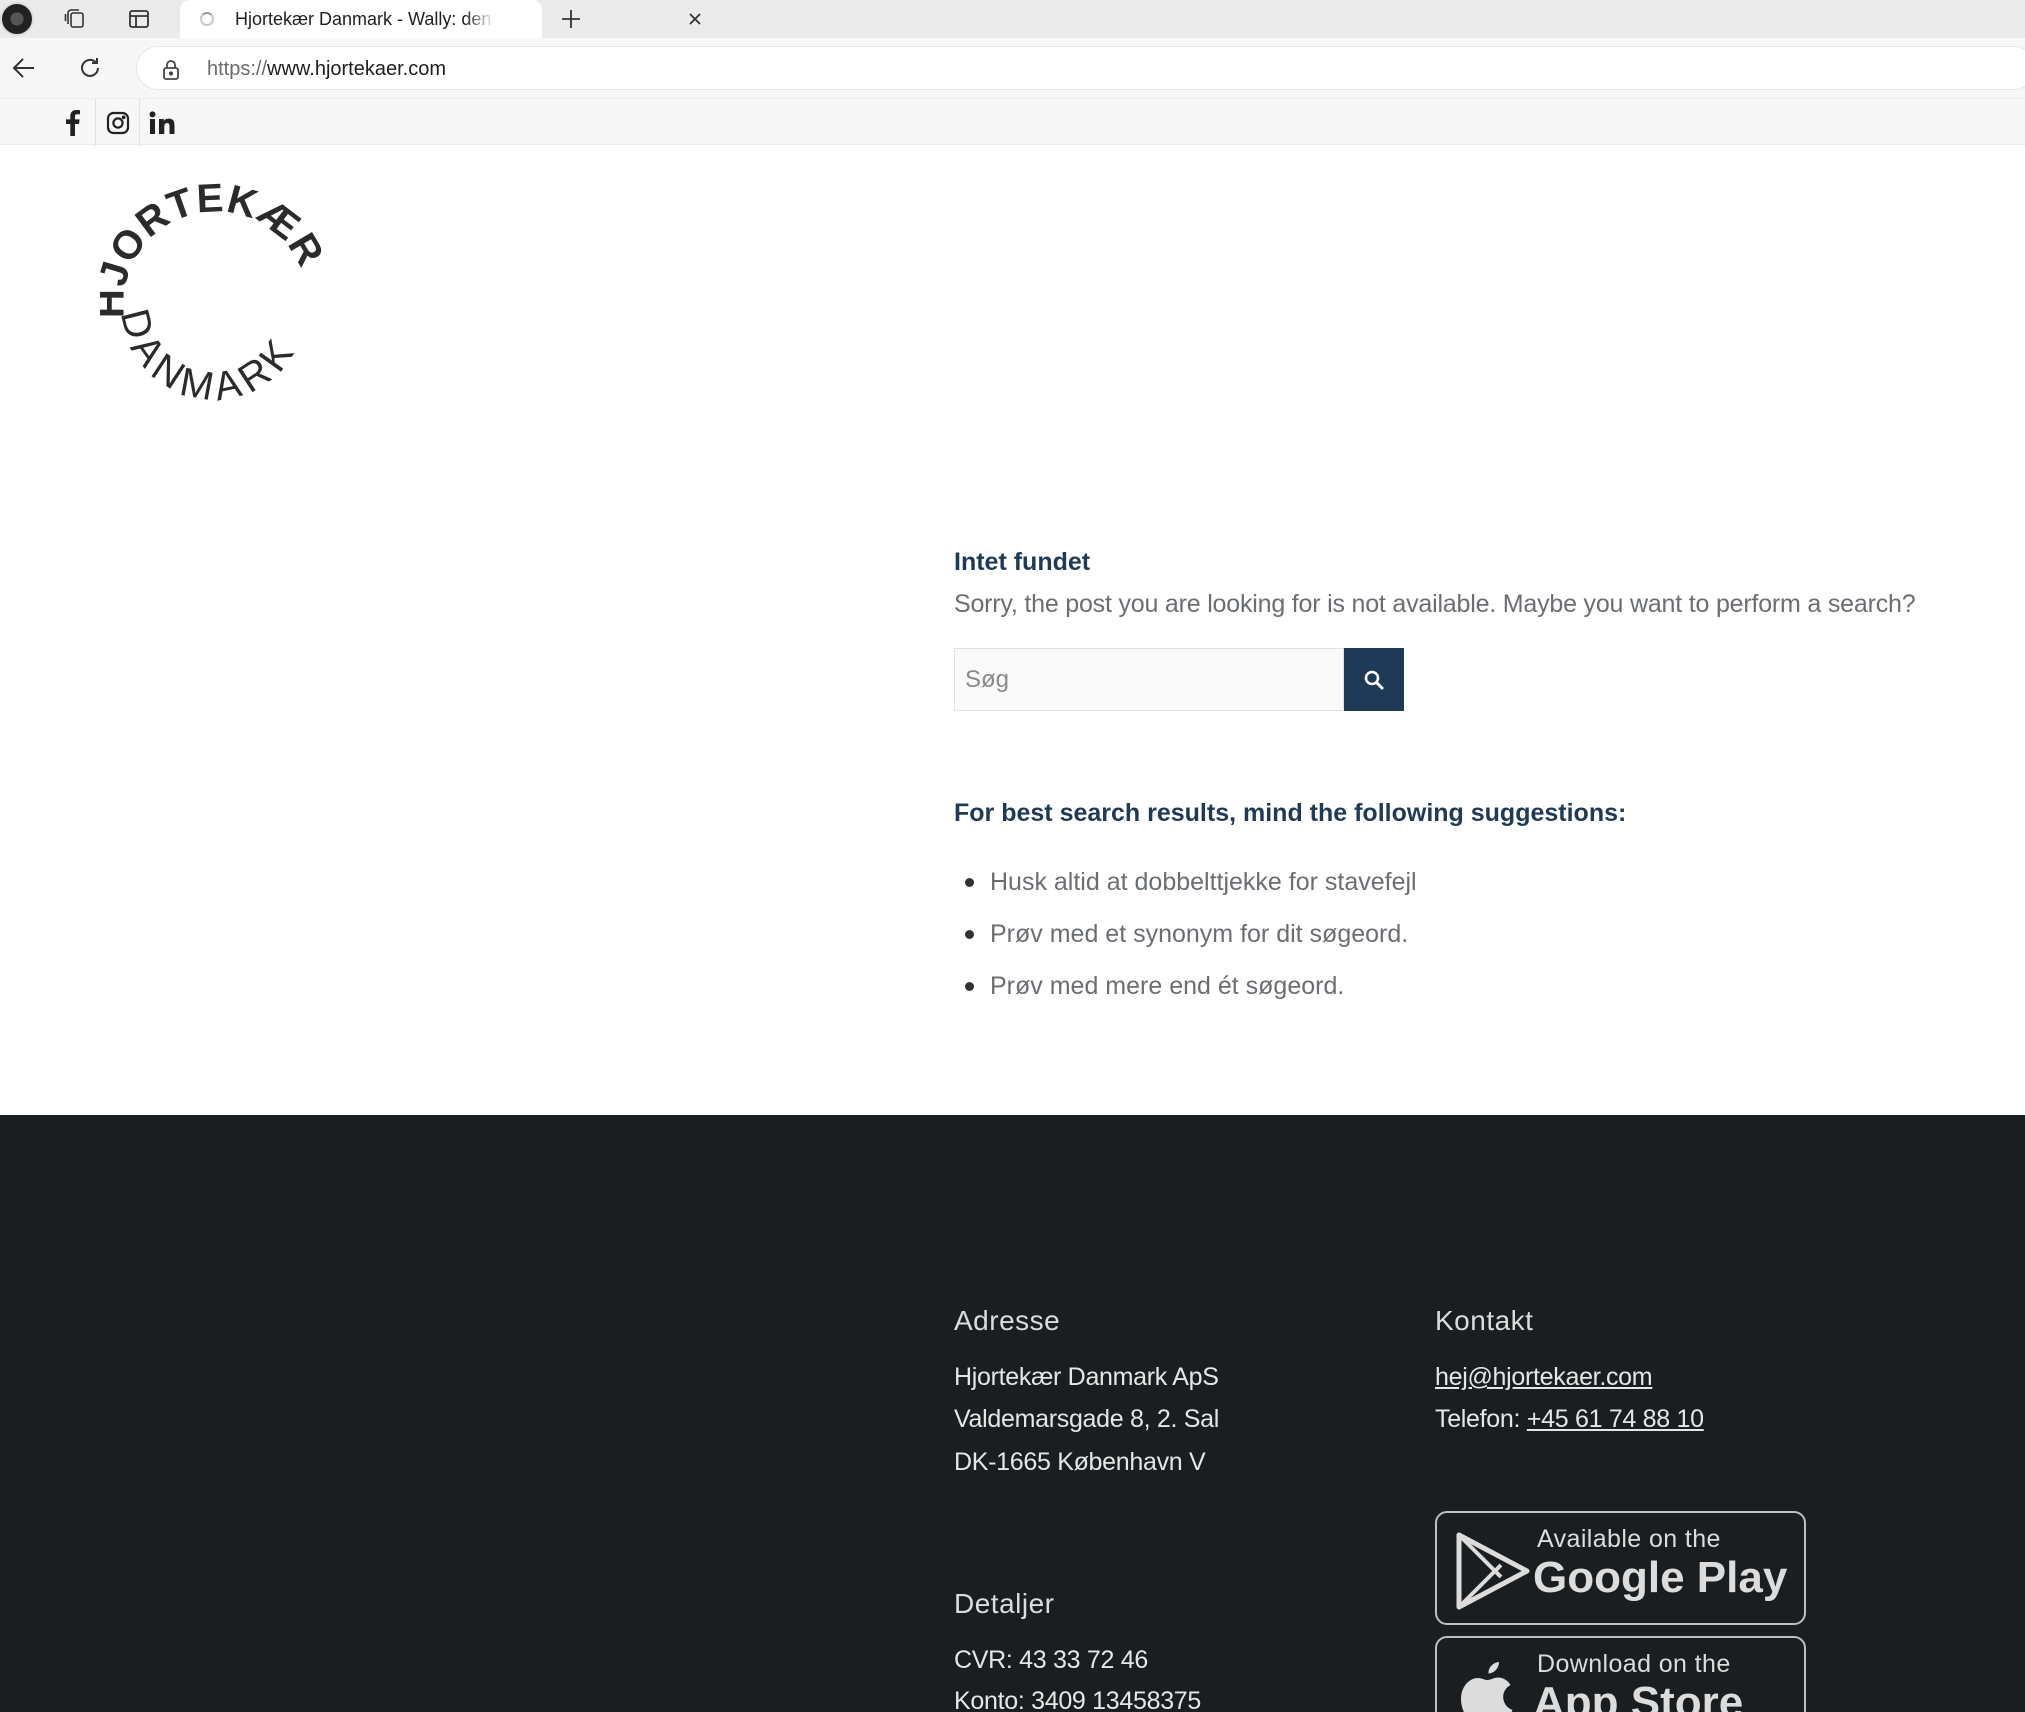 The width and height of the screenshot is (2025, 1712). I want to click on address-heading: Adresse, so click(1007, 1320).